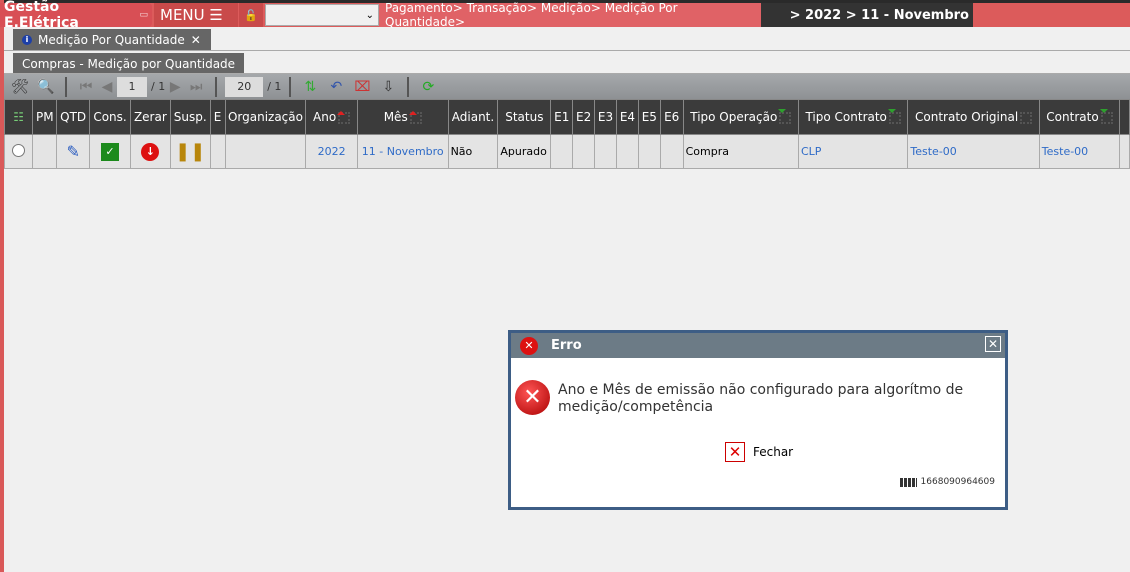 The width and height of the screenshot is (1130, 572). Describe the element at coordinates (584, 117) in the screenshot. I see `col-e2: E2` at that location.